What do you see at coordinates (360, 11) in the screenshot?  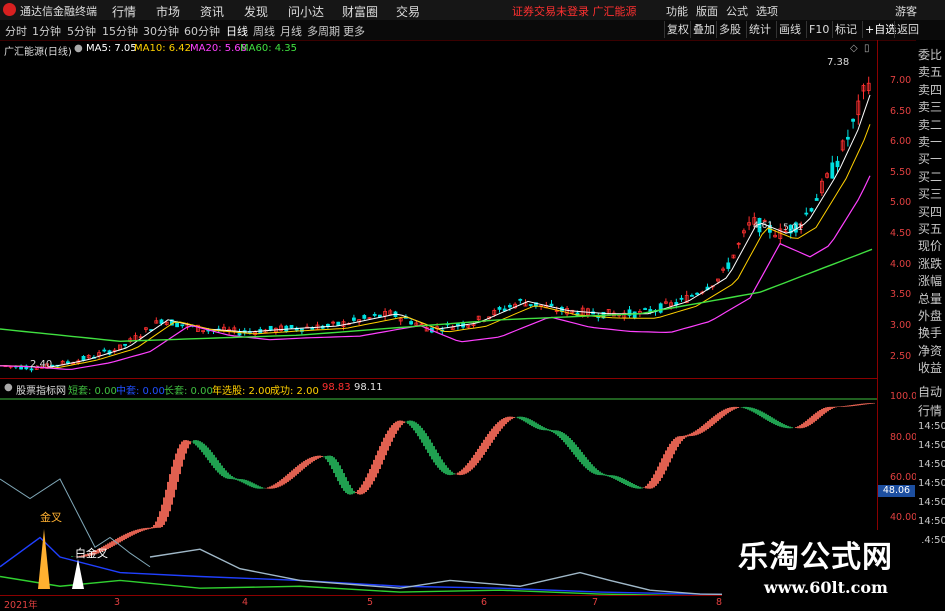 I see `menu-item-wealth: 财富圈` at bounding box center [360, 11].